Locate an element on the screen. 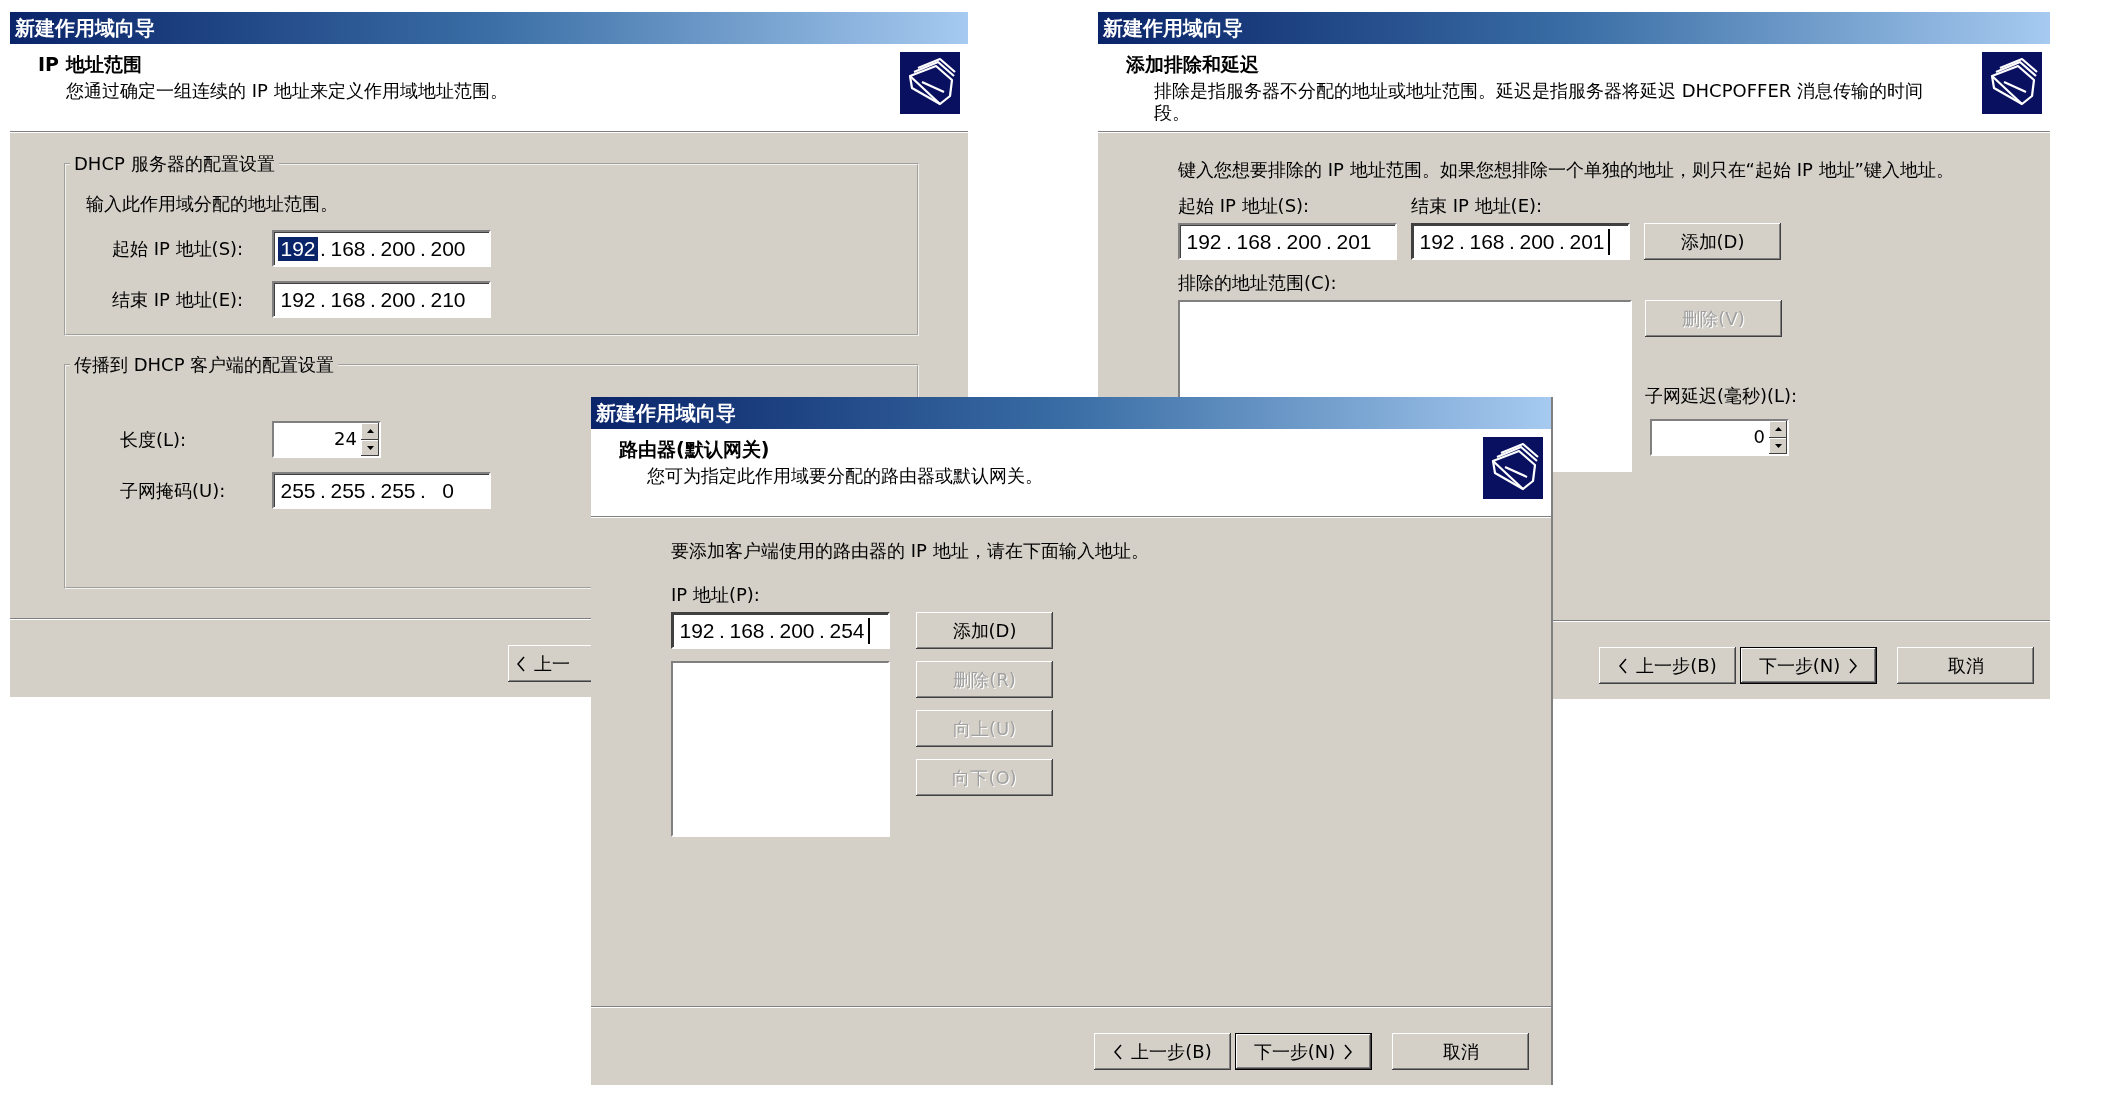 The image size is (2106, 1108). field-label: 长度(L): is located at coordinates (153, 439).